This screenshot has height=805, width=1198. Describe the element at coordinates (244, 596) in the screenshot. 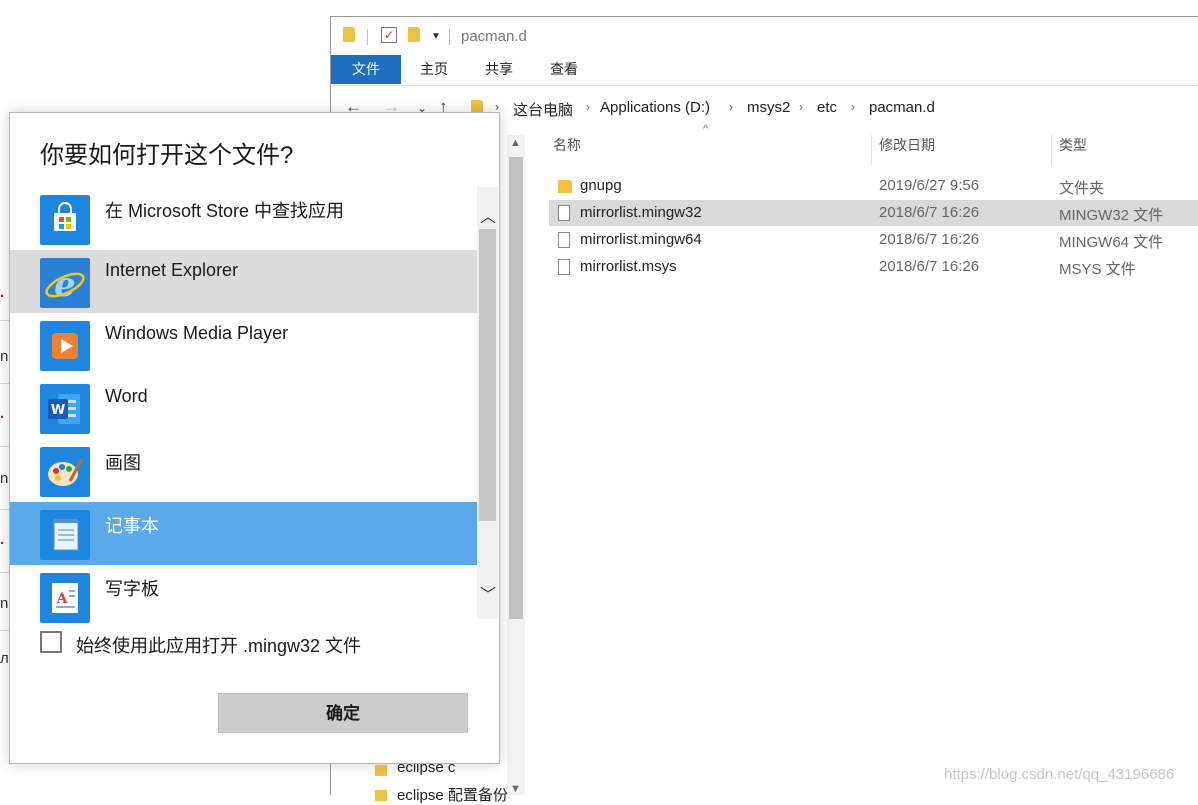

I see `app-option-wordpad: A 写字板` at that location.